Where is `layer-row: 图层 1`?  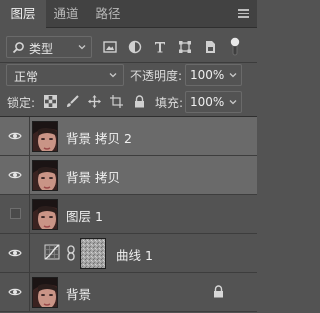
layer-row: 图层 1 is located at coordinates (128, 214).